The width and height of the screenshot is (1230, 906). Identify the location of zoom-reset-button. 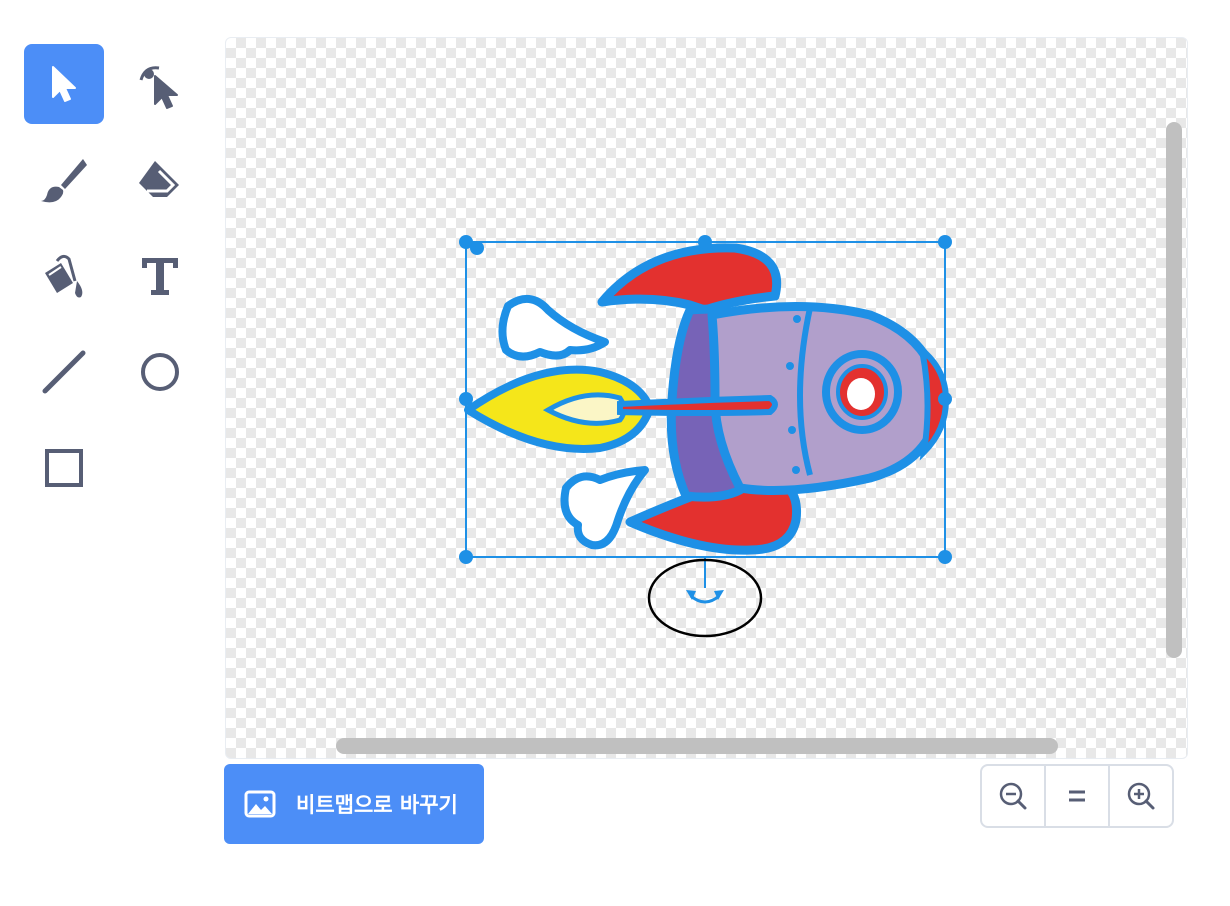
(1078, 796).